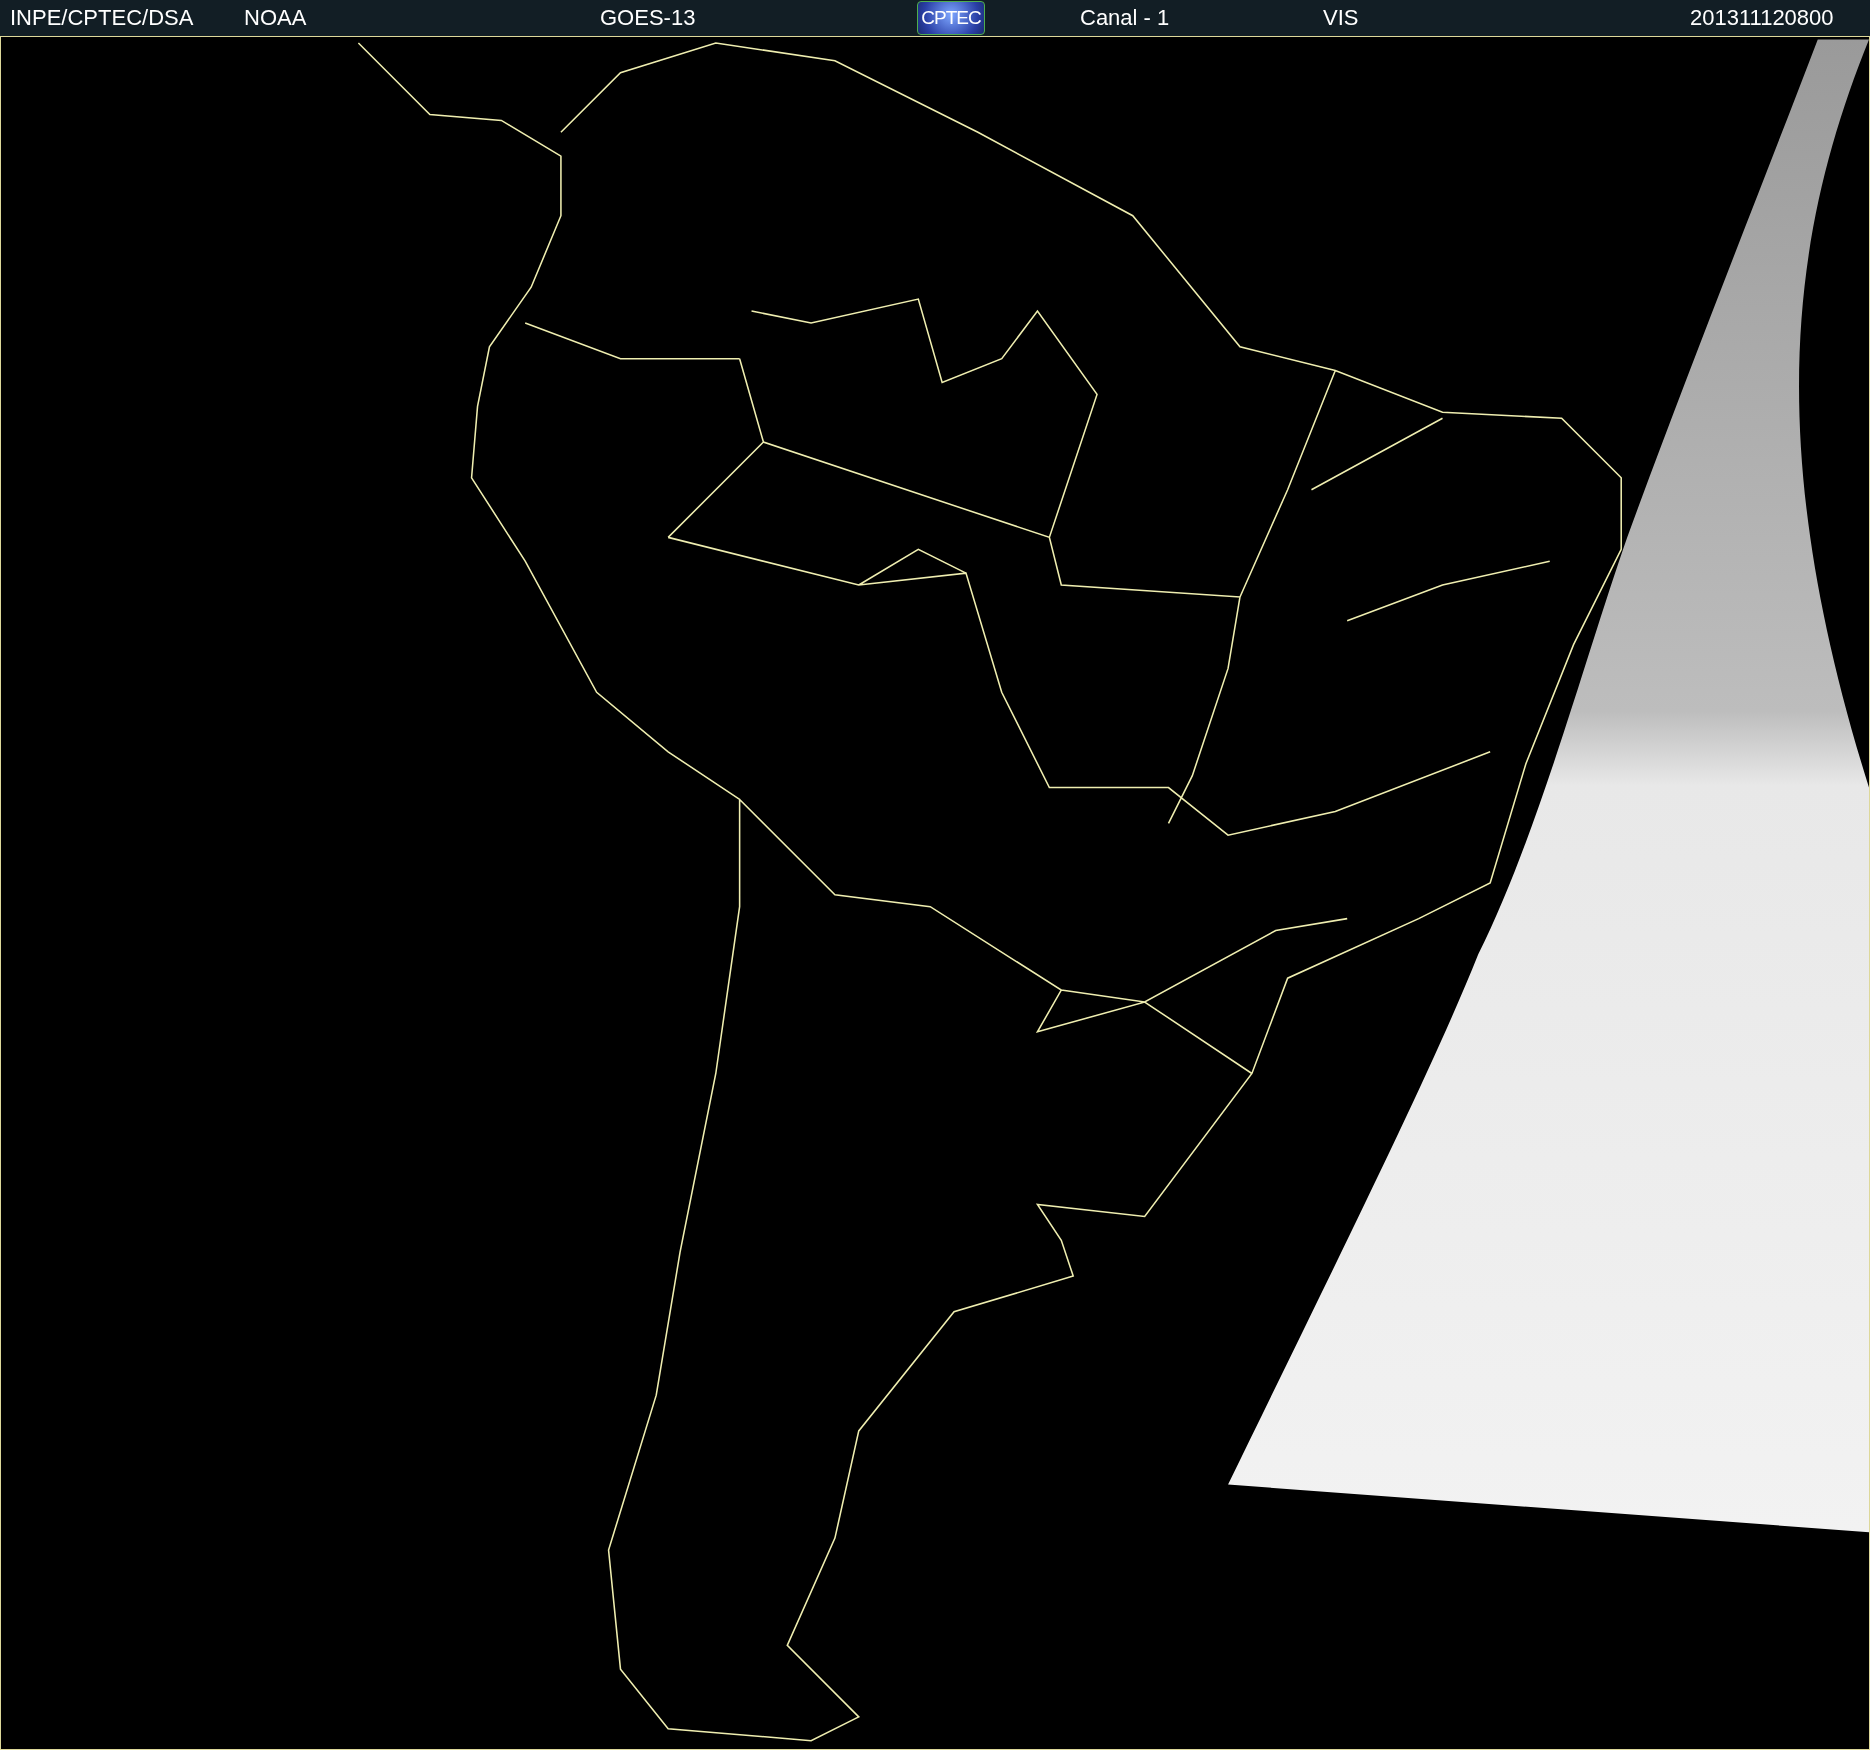  Describe the element at coordinates (102, 18) in the screenshot. I see `header-label: INPE/CPTEC/DSA` at that location.